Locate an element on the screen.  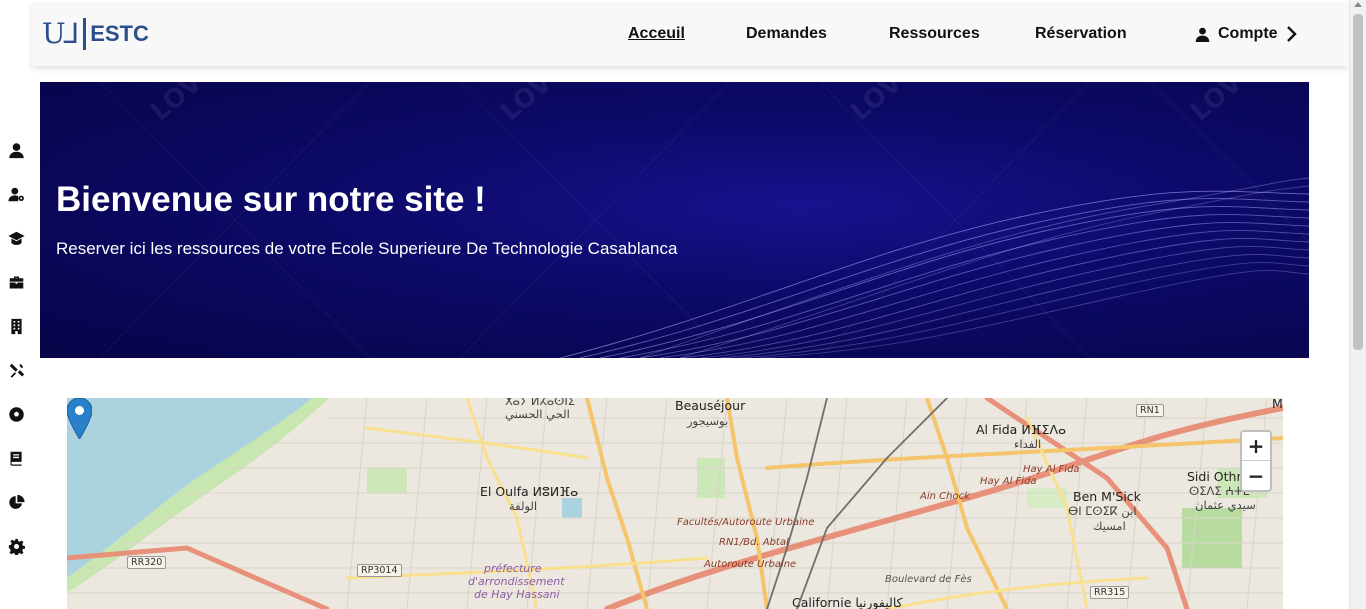
zoom-out-button: − is located at coordinates (1256, 475).